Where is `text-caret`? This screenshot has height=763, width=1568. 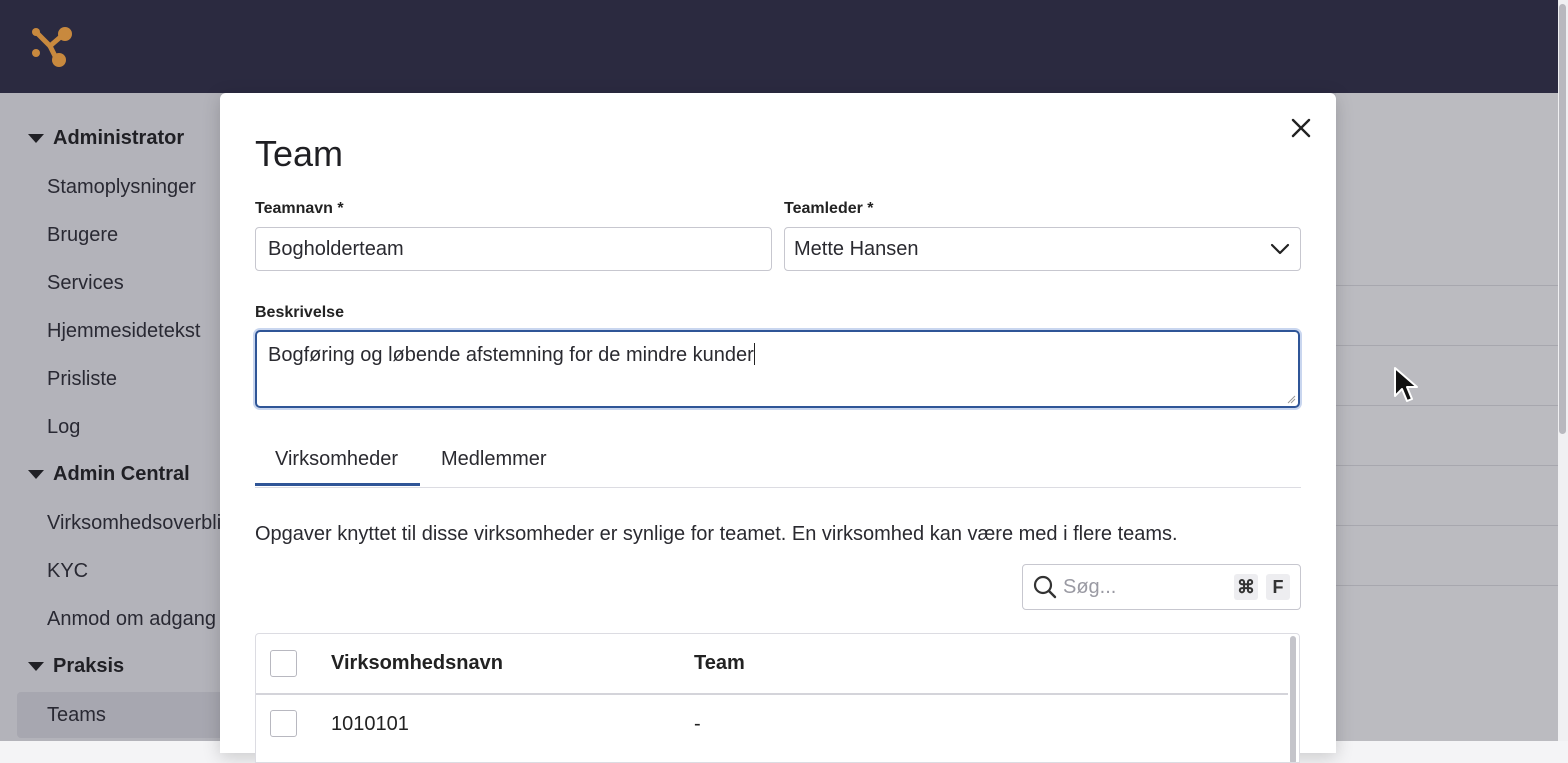
text-caret is located at coordinates (754, 354).